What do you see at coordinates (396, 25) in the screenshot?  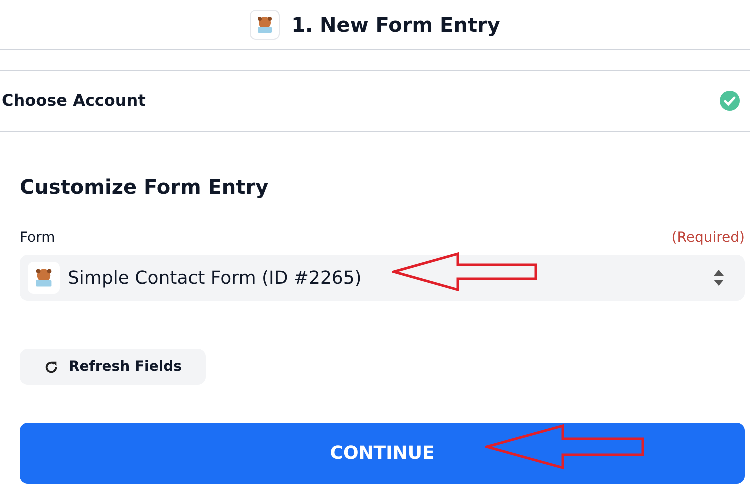 I see `step-title: 1. New Form Entry` at bounding box center [396, 25].